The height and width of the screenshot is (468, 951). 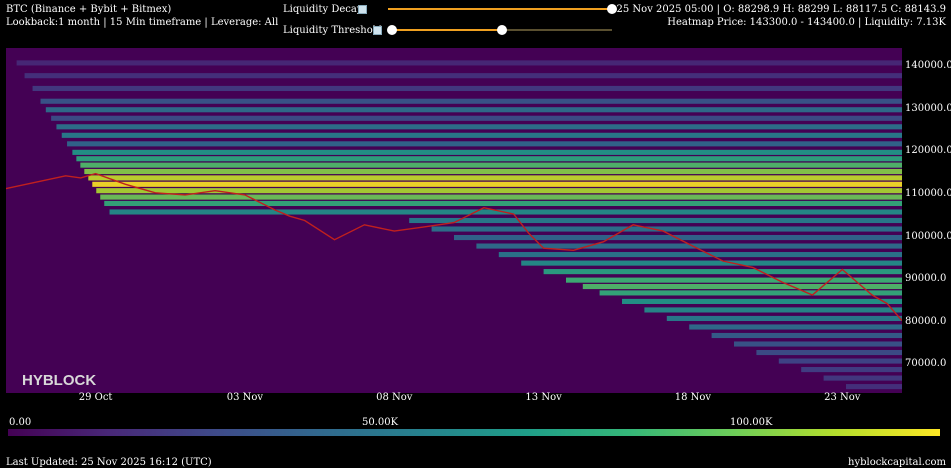 What do you see at coordinates (89, 9) in the screenshot?
I see `chart-title: BTC (Binance + Bybit + Bitmex)` at bounding box center [89, 9].